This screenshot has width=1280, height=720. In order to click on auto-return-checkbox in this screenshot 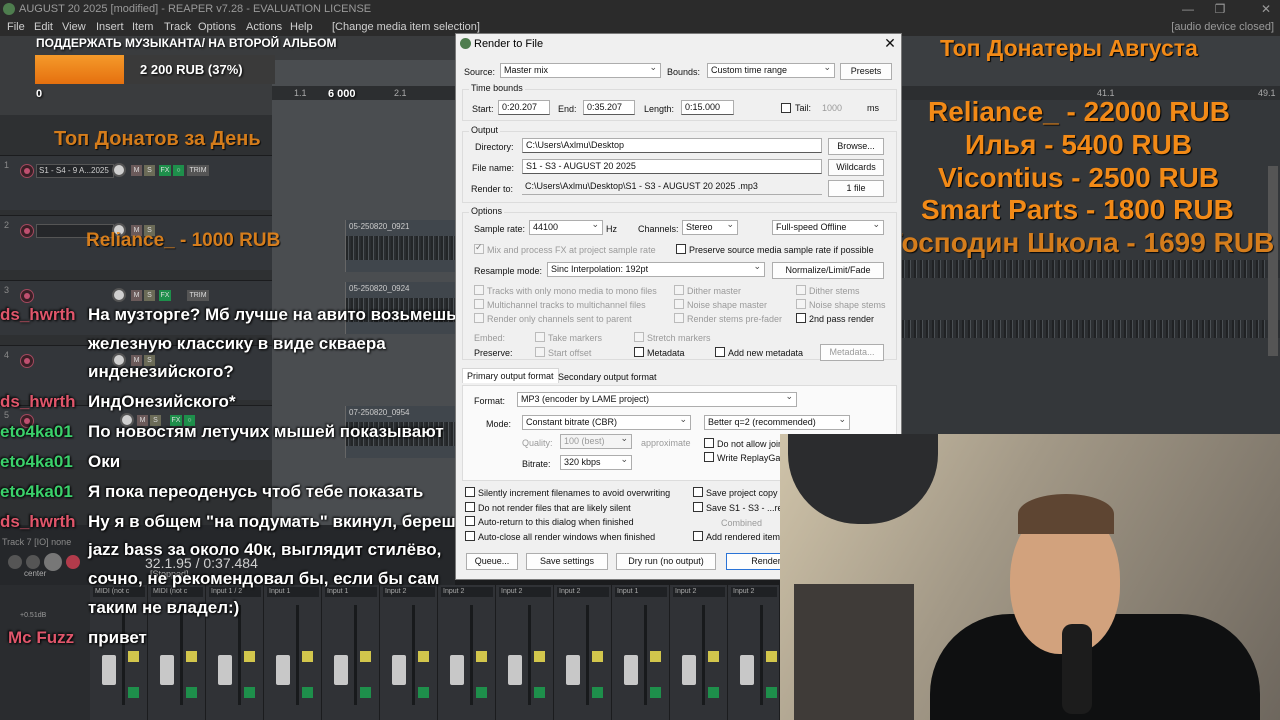, I will do `click(470, 521)`.